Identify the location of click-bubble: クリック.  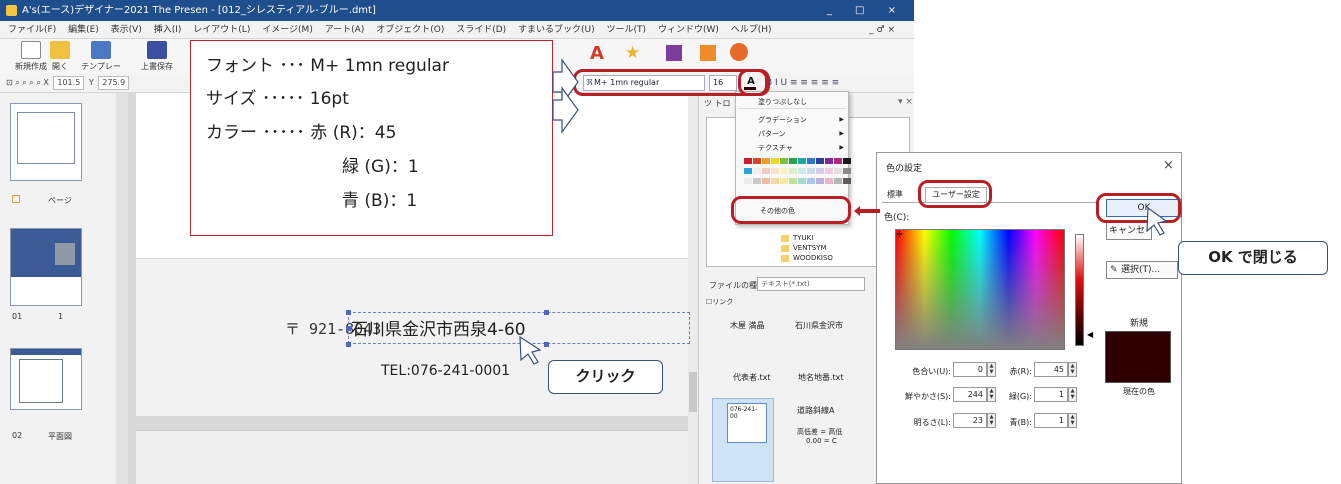
(605, 377).